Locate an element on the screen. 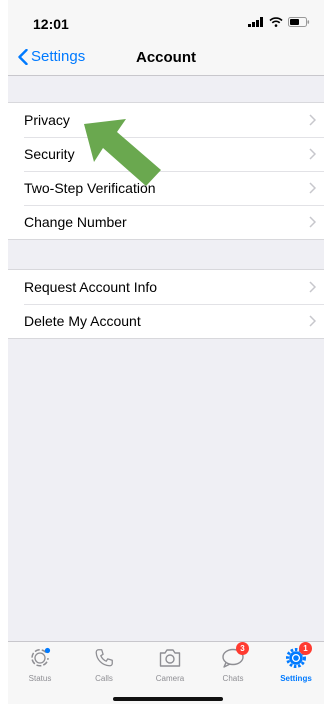  account-data-group: Request Account Info Delete My Account is located at coordinates (166, 304).